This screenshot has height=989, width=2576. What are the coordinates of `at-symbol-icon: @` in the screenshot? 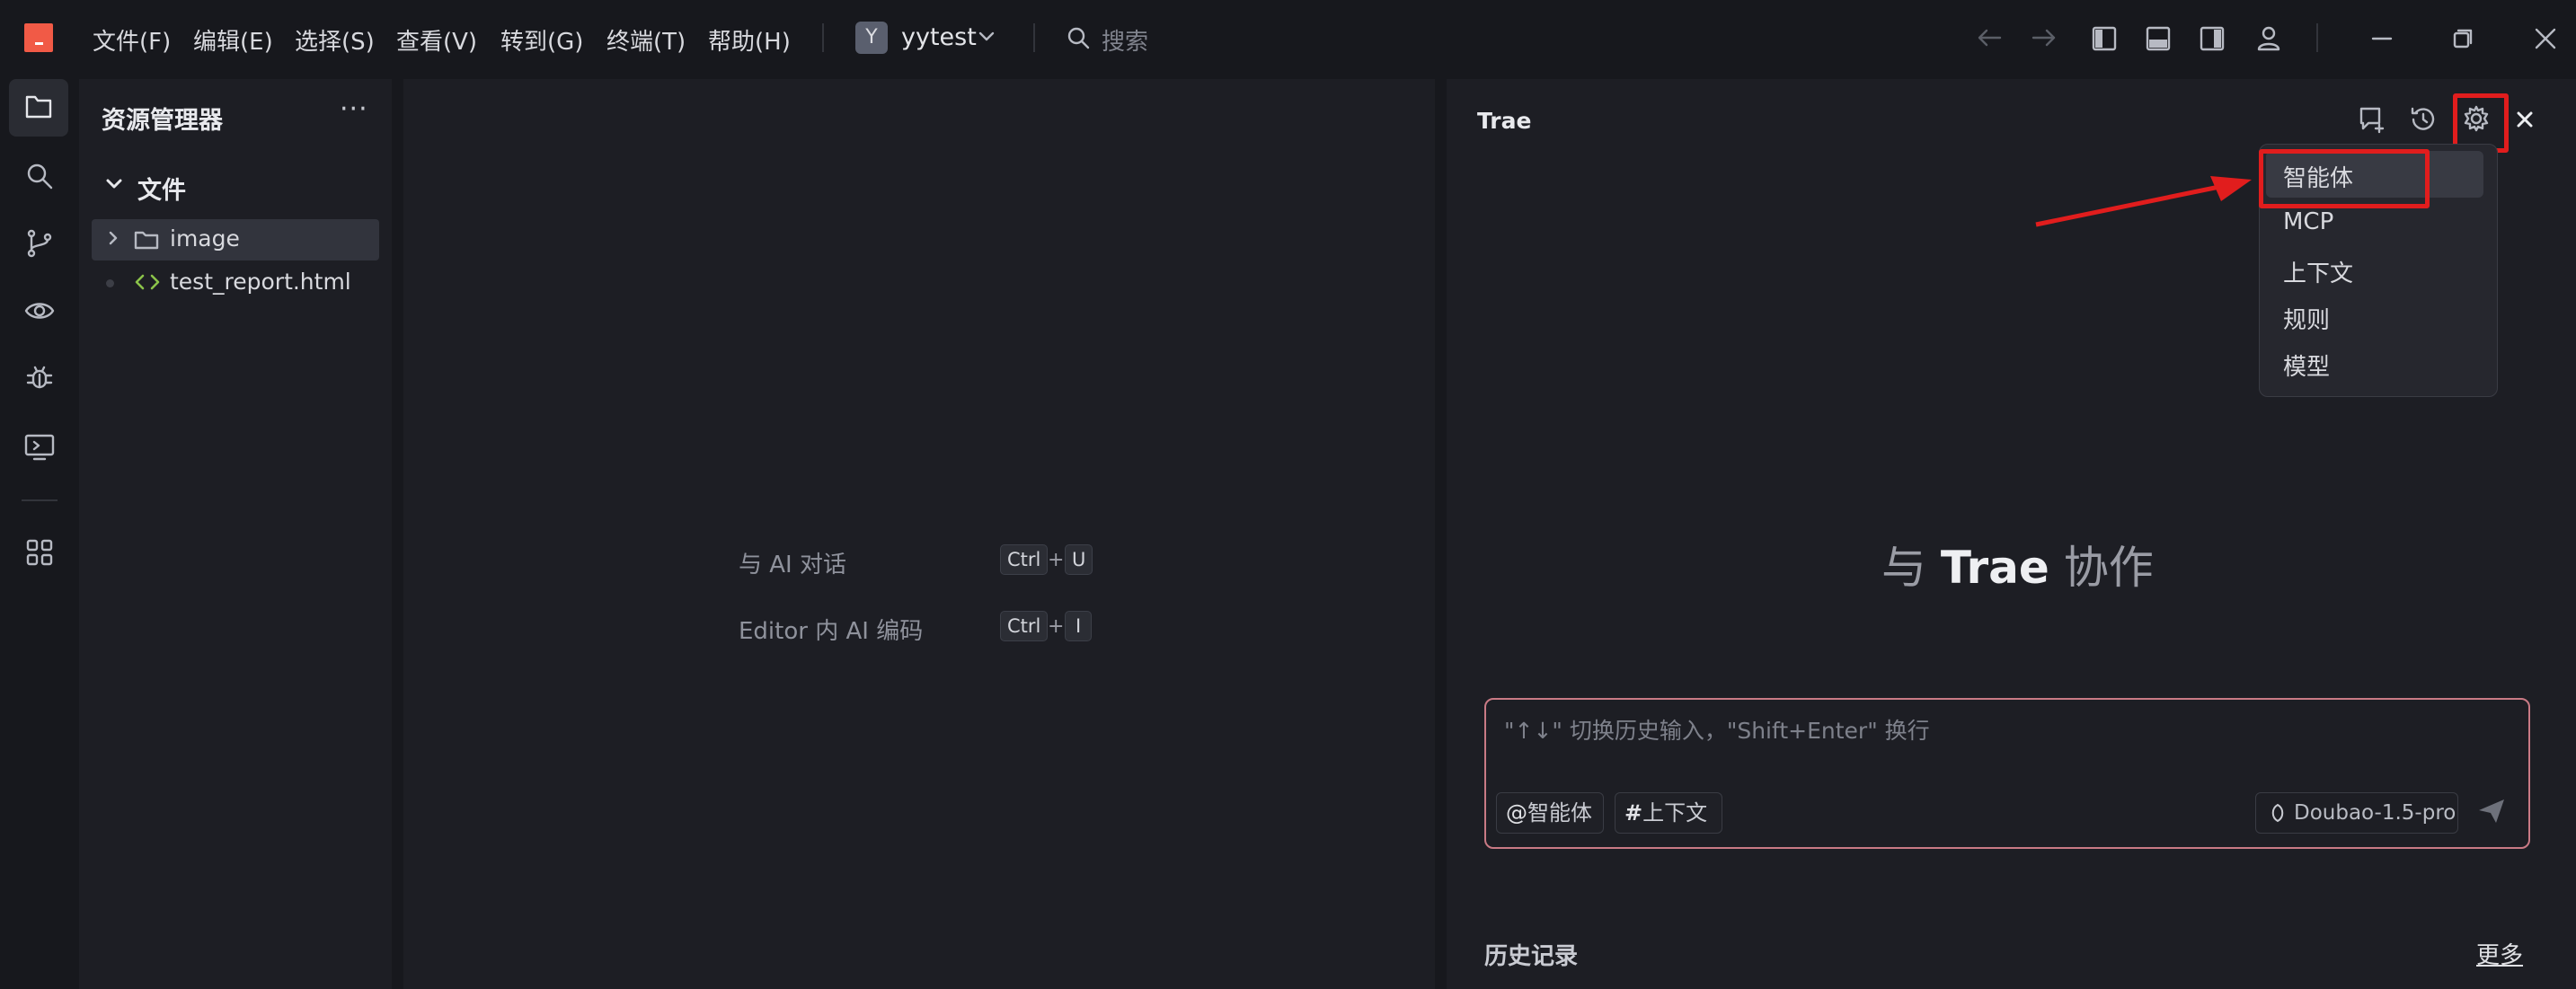 It's located at (1517, 813).